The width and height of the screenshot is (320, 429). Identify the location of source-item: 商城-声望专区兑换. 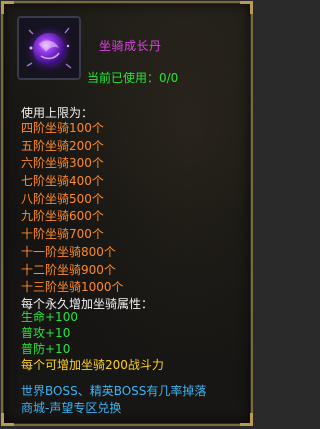
(71, 408).